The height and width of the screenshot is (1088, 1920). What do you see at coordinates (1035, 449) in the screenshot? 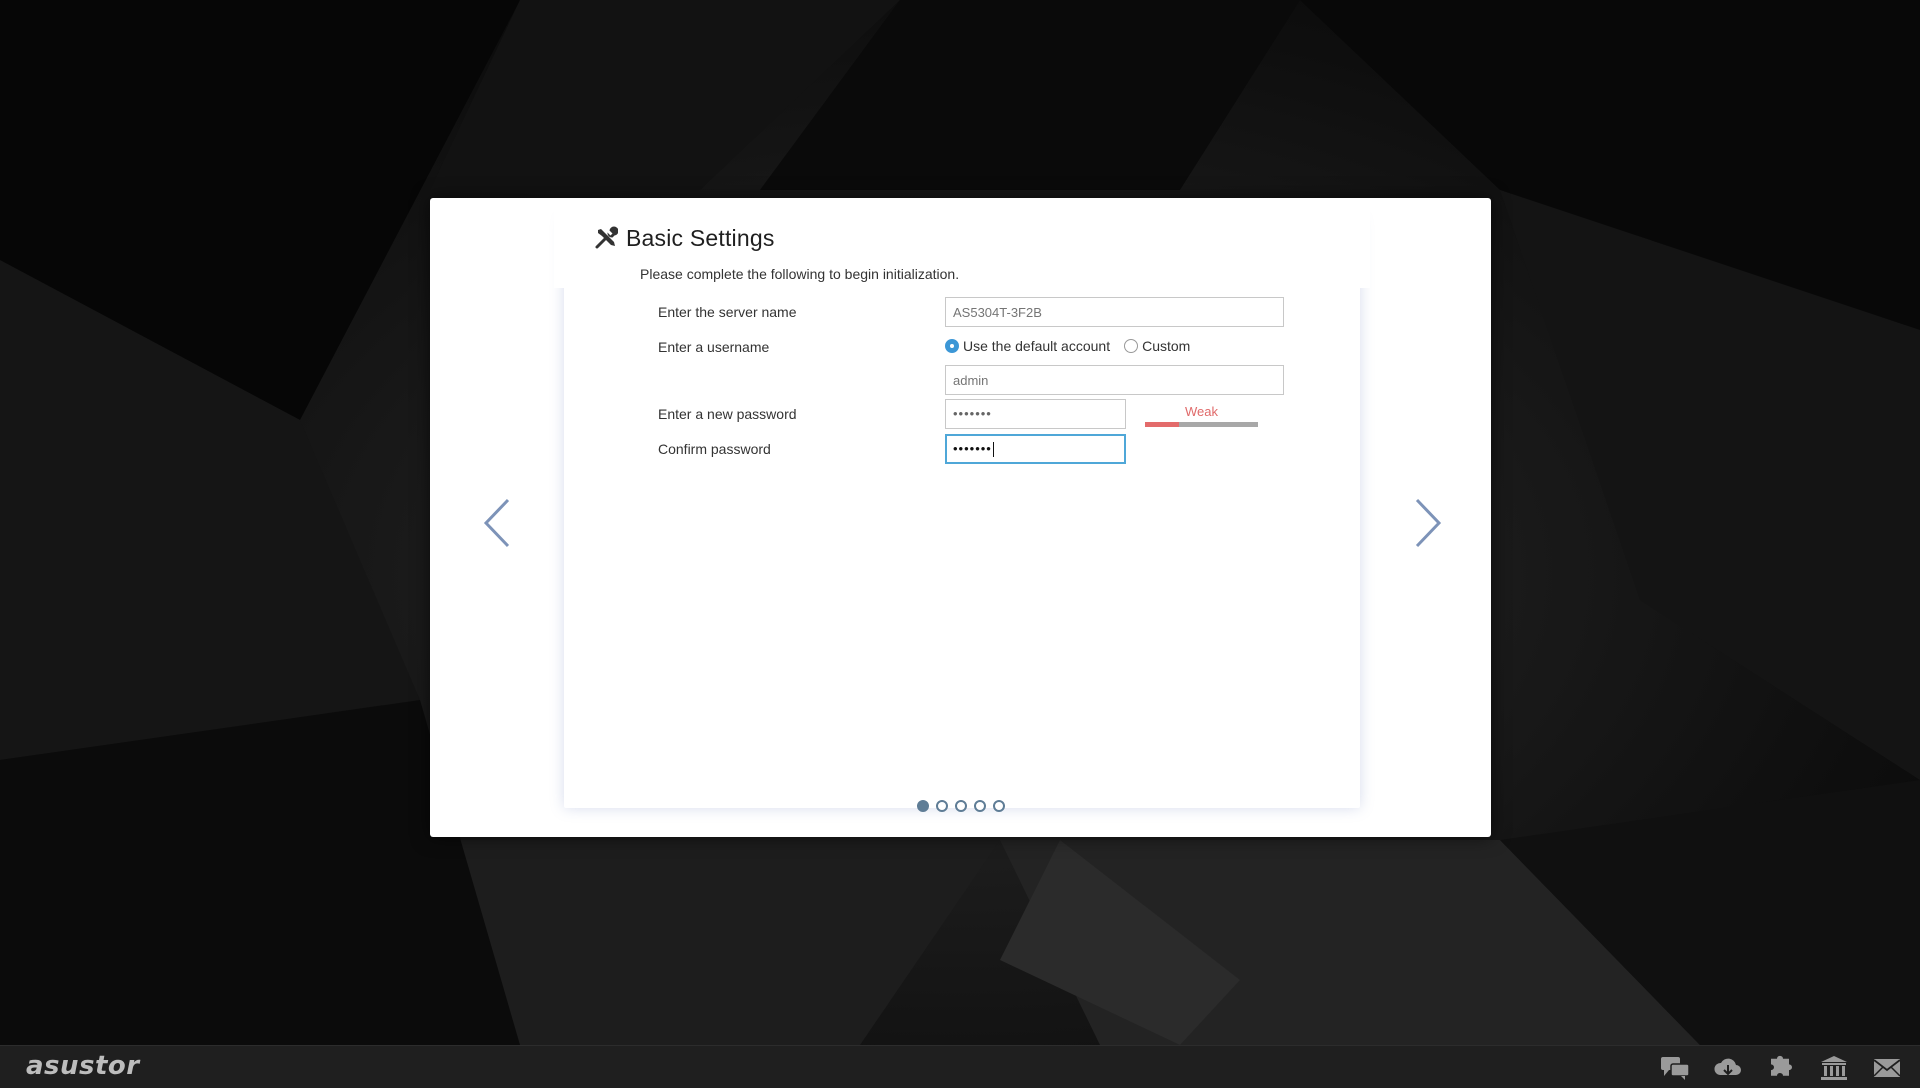
I see `confirm-password-input: •••••••` at bounding box center [1035, 449].